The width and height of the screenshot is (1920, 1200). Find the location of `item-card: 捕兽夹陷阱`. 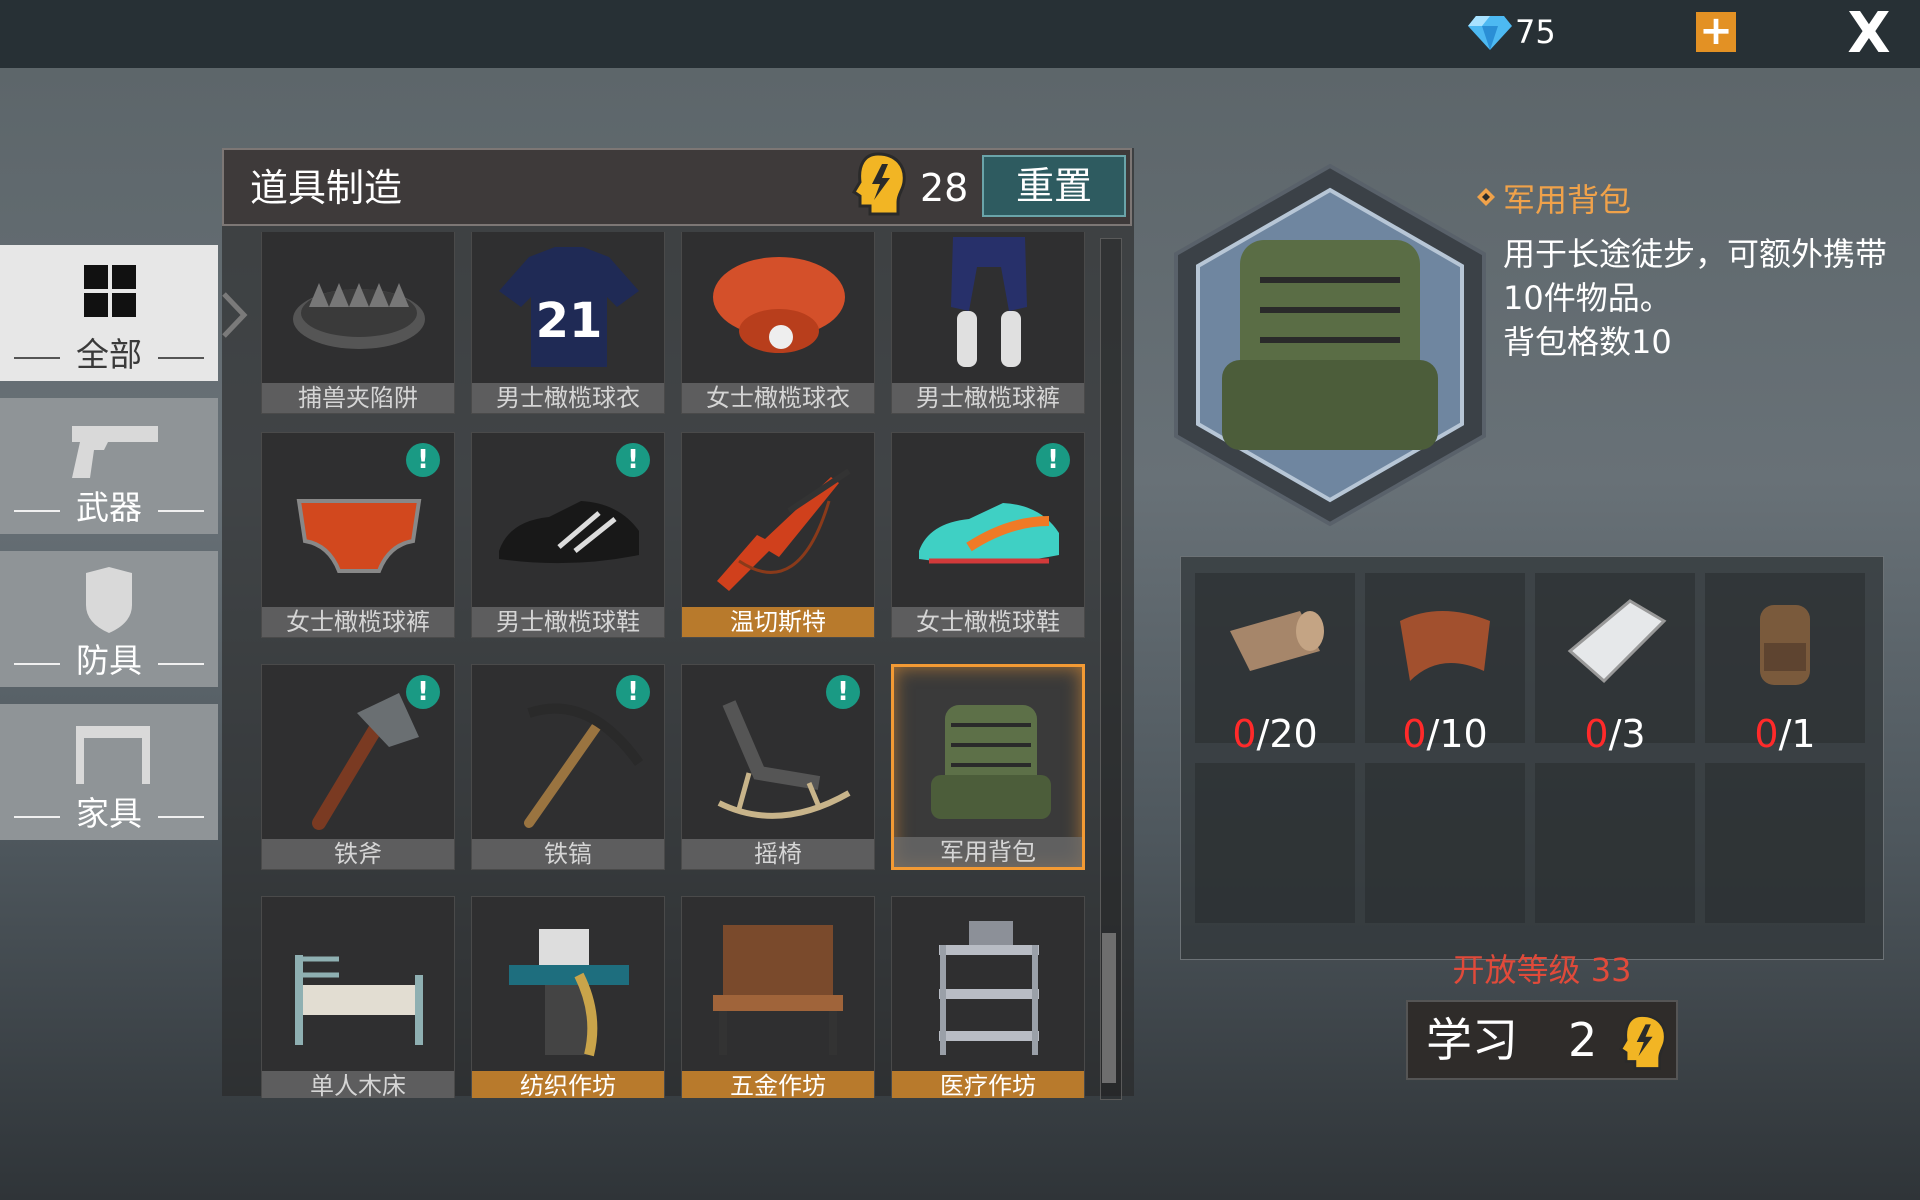

item-card: 捕兽夹陷阱 is located at coordinates (358, 323).